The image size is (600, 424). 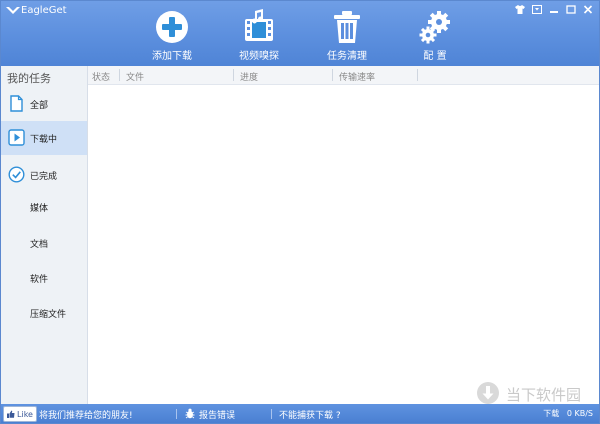 I want to click on sidebar-item-media: 媒体, so click(x=44, y=207).